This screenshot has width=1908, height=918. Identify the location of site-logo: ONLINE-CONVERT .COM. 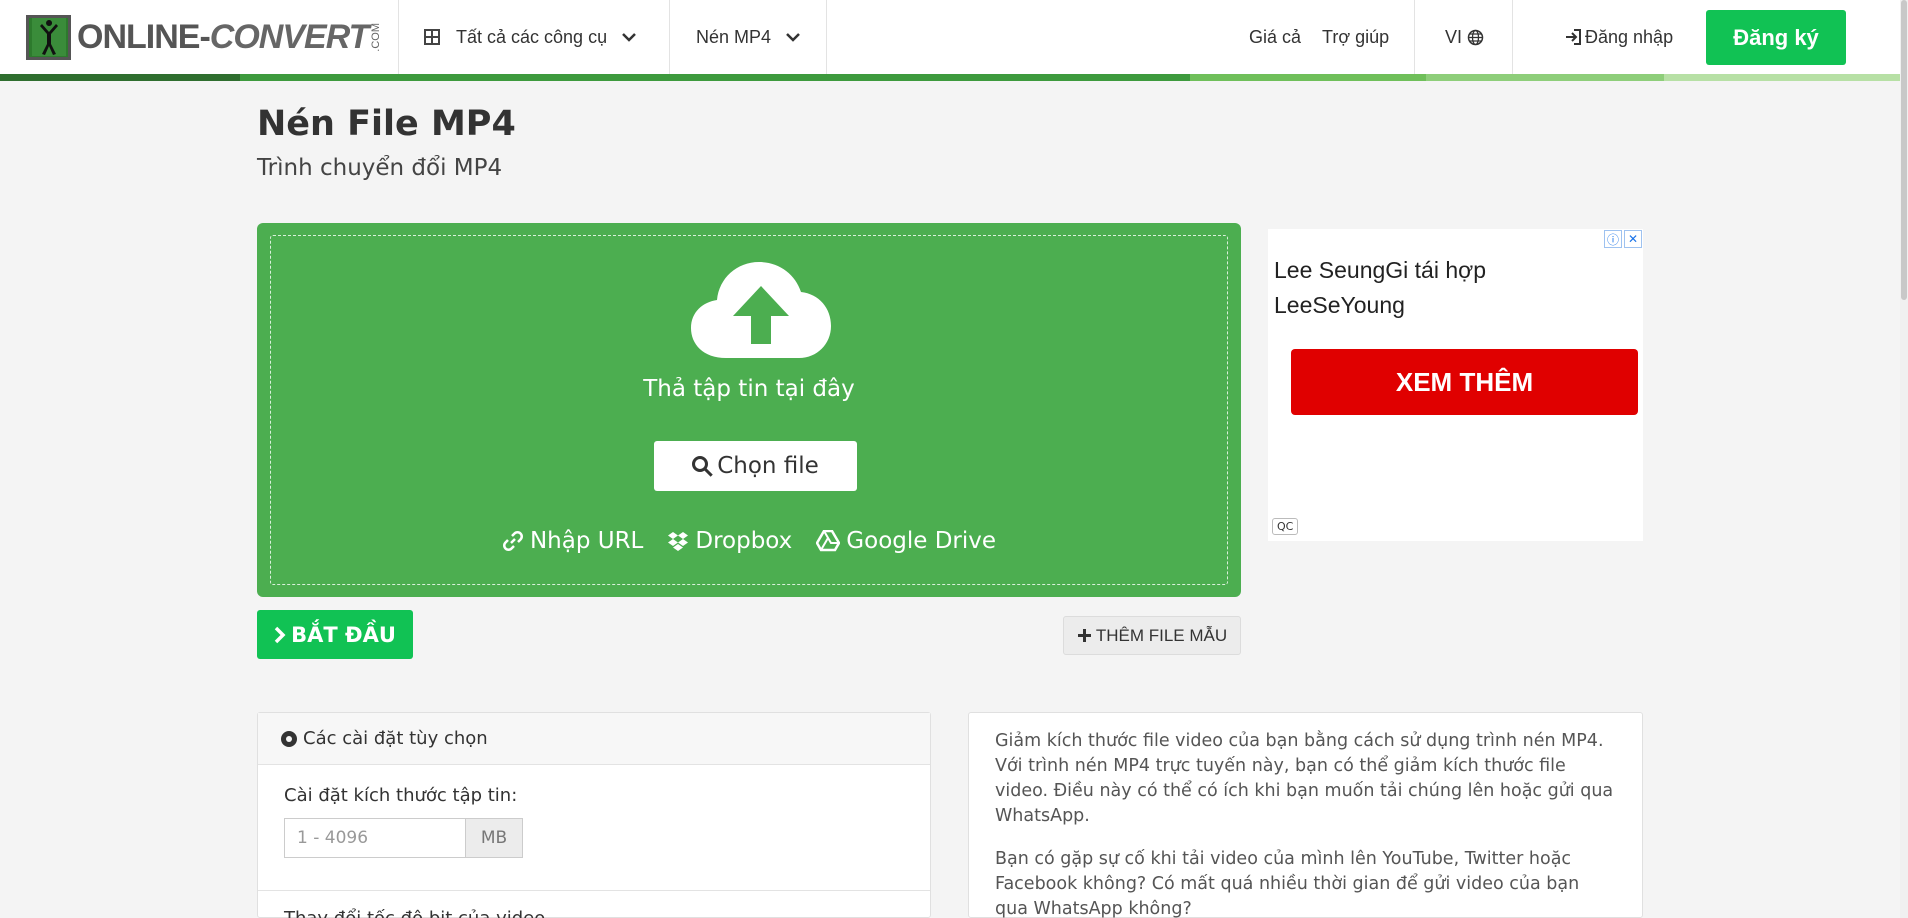
(204, 37).